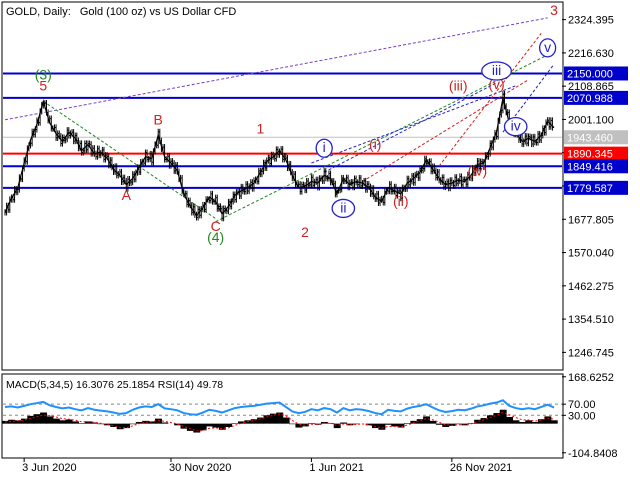 The image size is (640, 480). What do you see at coordinates (496, 70) in the screenshot?
I see `wave-label: iii` at bounding box center [496, 70].